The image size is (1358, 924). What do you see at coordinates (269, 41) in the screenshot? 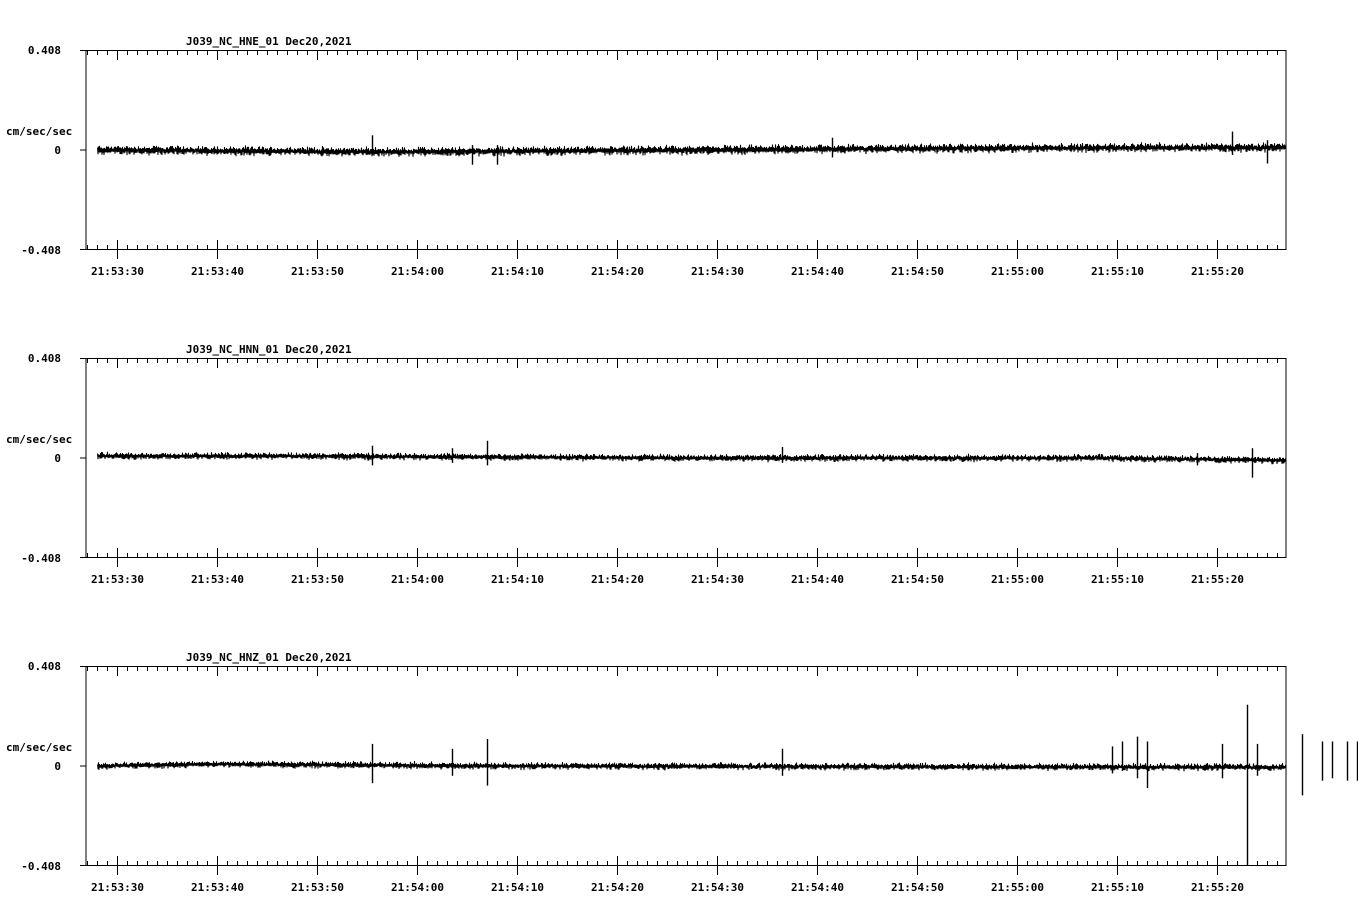
I see `chart-title: J039_NC_HNE_01 Dec20,2021` at bounding box center [269, 41].